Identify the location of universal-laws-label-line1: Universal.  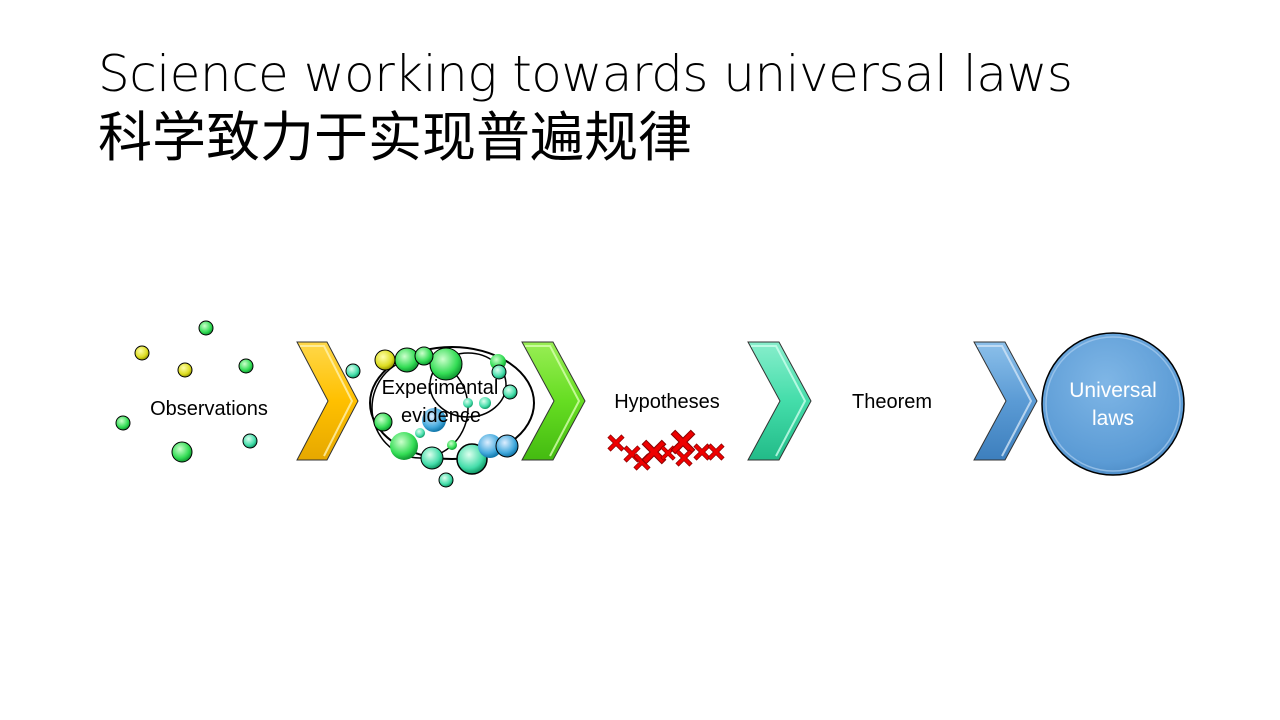
(1113, 390).